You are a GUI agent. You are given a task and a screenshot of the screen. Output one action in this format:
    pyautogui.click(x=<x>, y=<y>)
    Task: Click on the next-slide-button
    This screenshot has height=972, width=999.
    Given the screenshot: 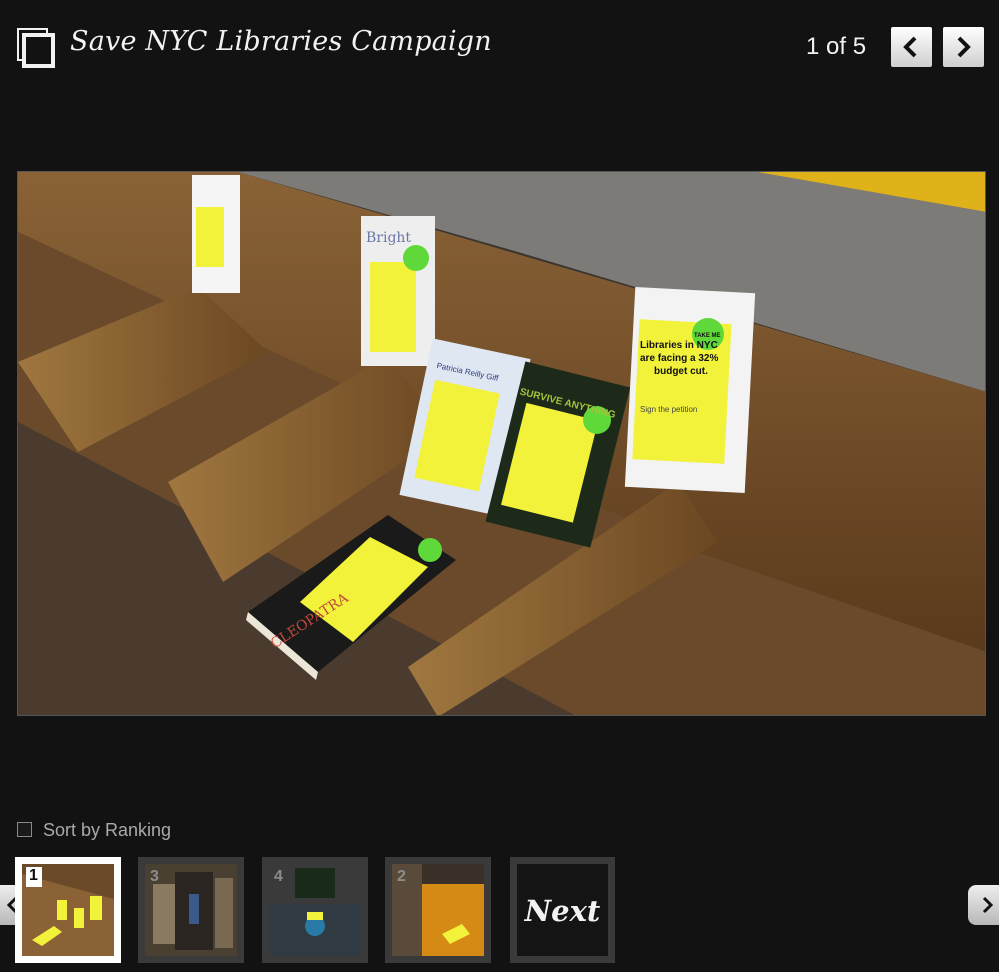 What is the action you would take?
    pyautogui.click(x=963, y=47)
    